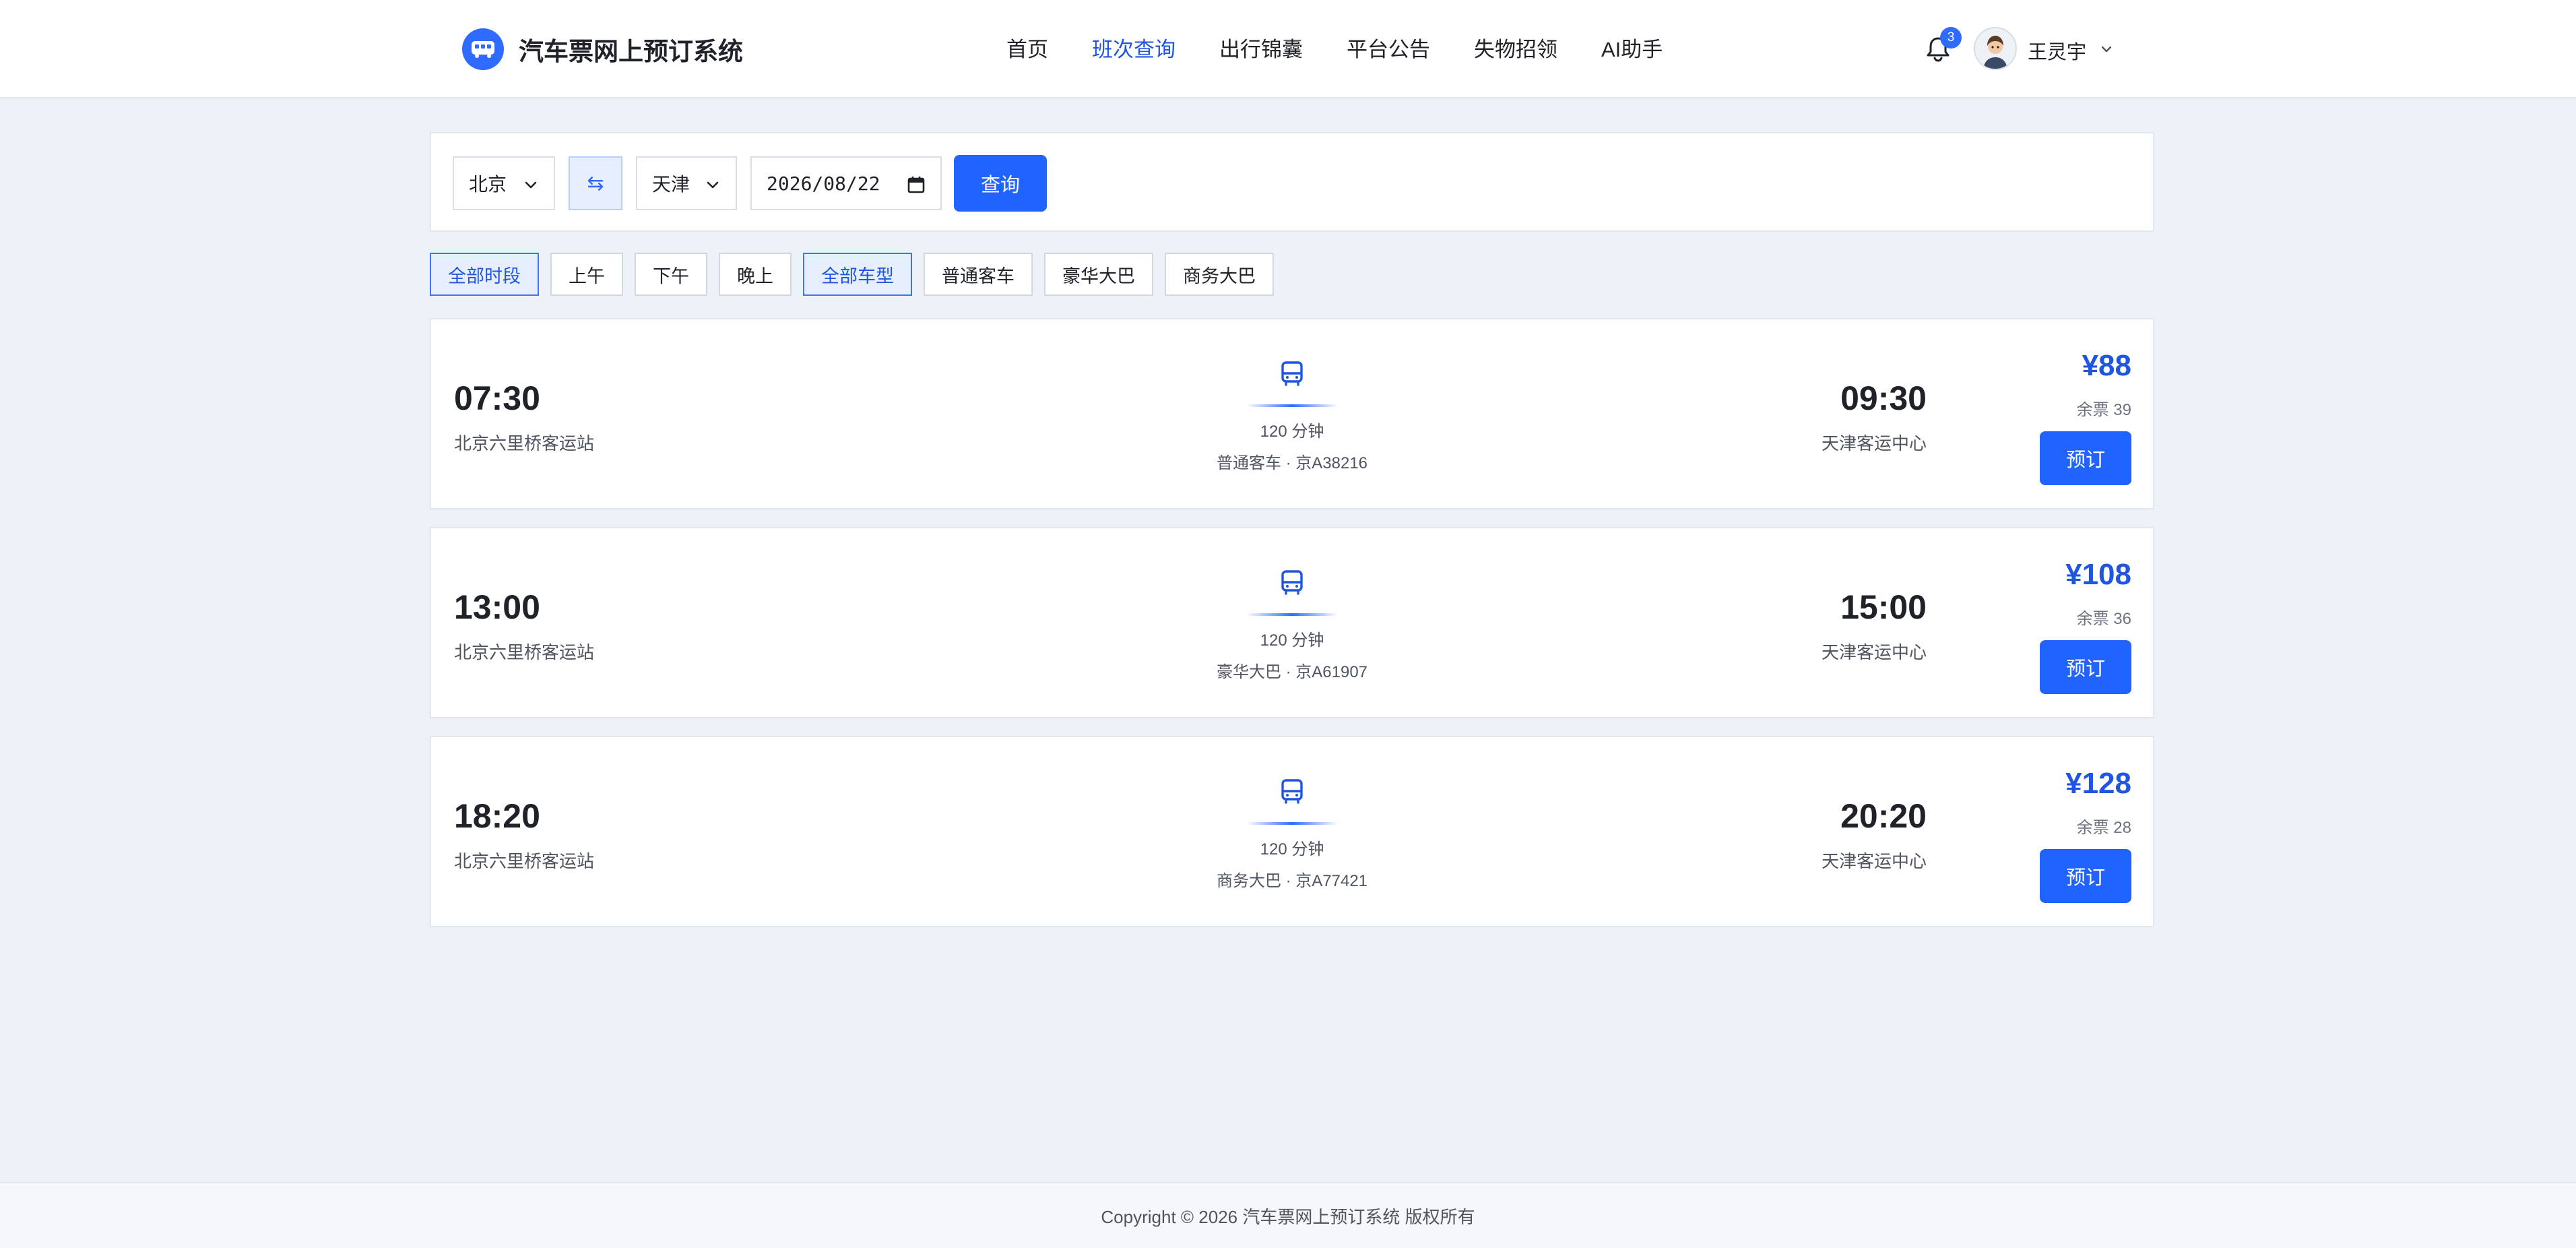 The width and height of the screenshot is (2576, 1248). I want to click on ticket-price: ¥108, so click(2098, 574).